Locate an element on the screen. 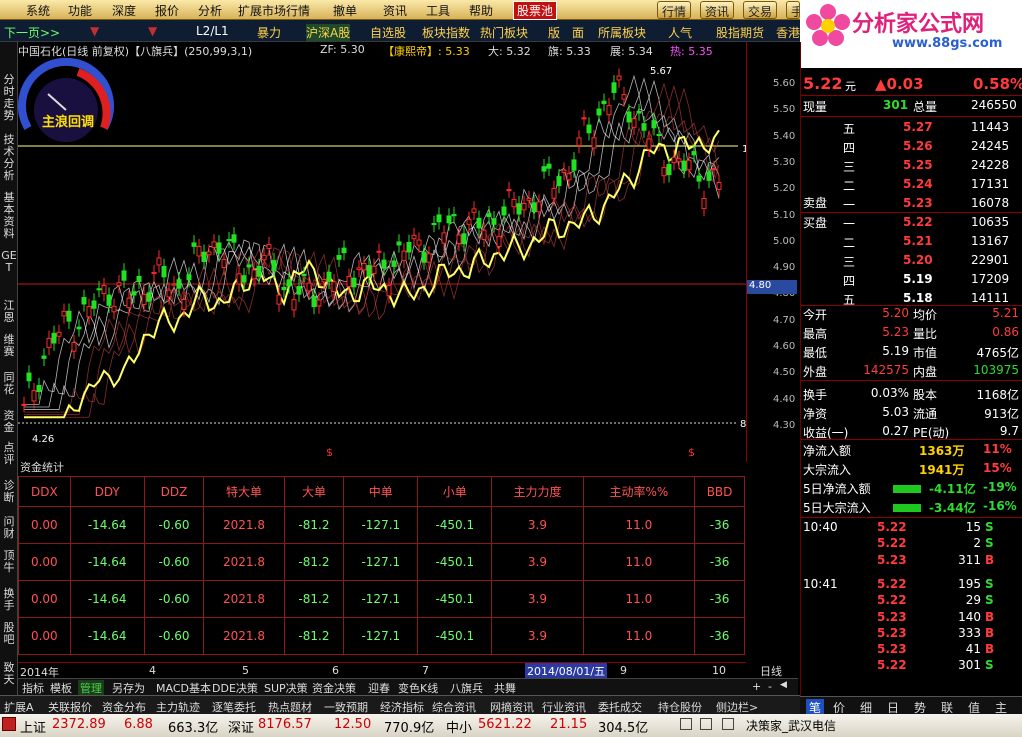 This screenshot has width=1022, height=737. indicator-tab: 模板 is located at coordinates (61, 688).